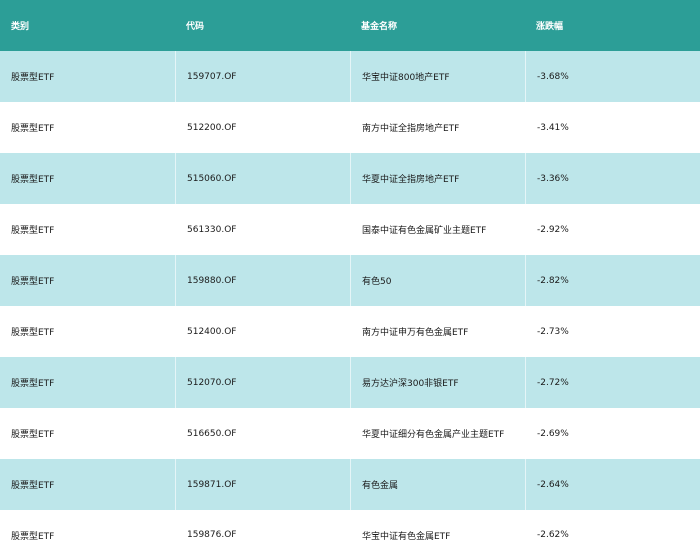  Describe the element at coordinates (437, 484) in the screenshot. I see `cell-fund-name: 有色金属` at that location.